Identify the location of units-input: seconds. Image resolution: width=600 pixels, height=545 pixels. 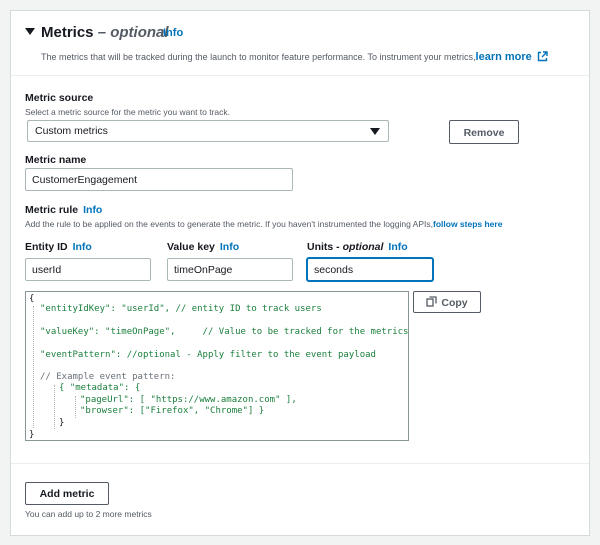
(370, 269).